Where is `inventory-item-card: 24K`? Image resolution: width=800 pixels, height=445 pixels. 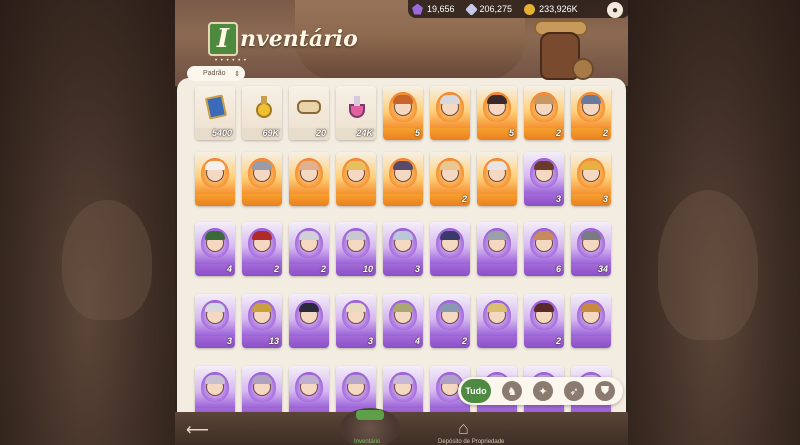
inventory-item-card: 24K is located at coordinates (356, 113).